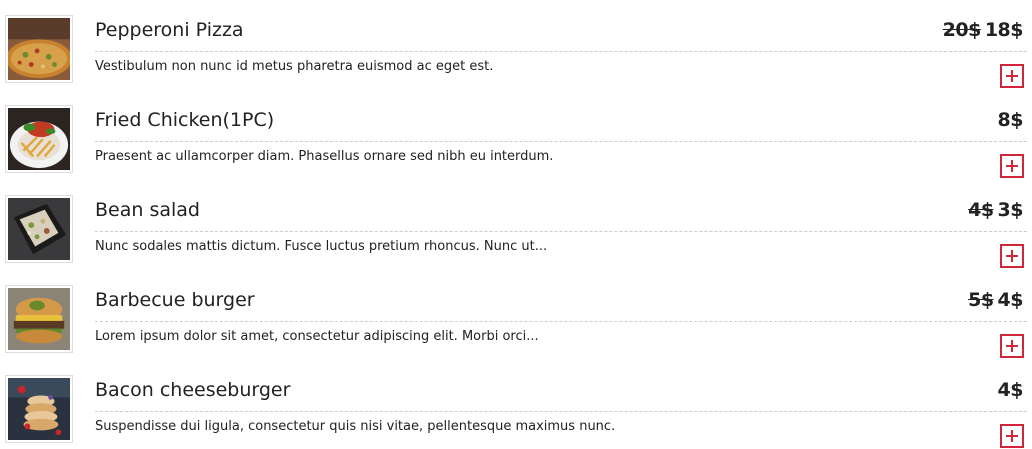 The width and height of the screenshot is (1032, 449). What do you see at coordinates (995, 210) in the screenshot?
I see `item-price: 4$ 3$` at bounding box center [995, 210].